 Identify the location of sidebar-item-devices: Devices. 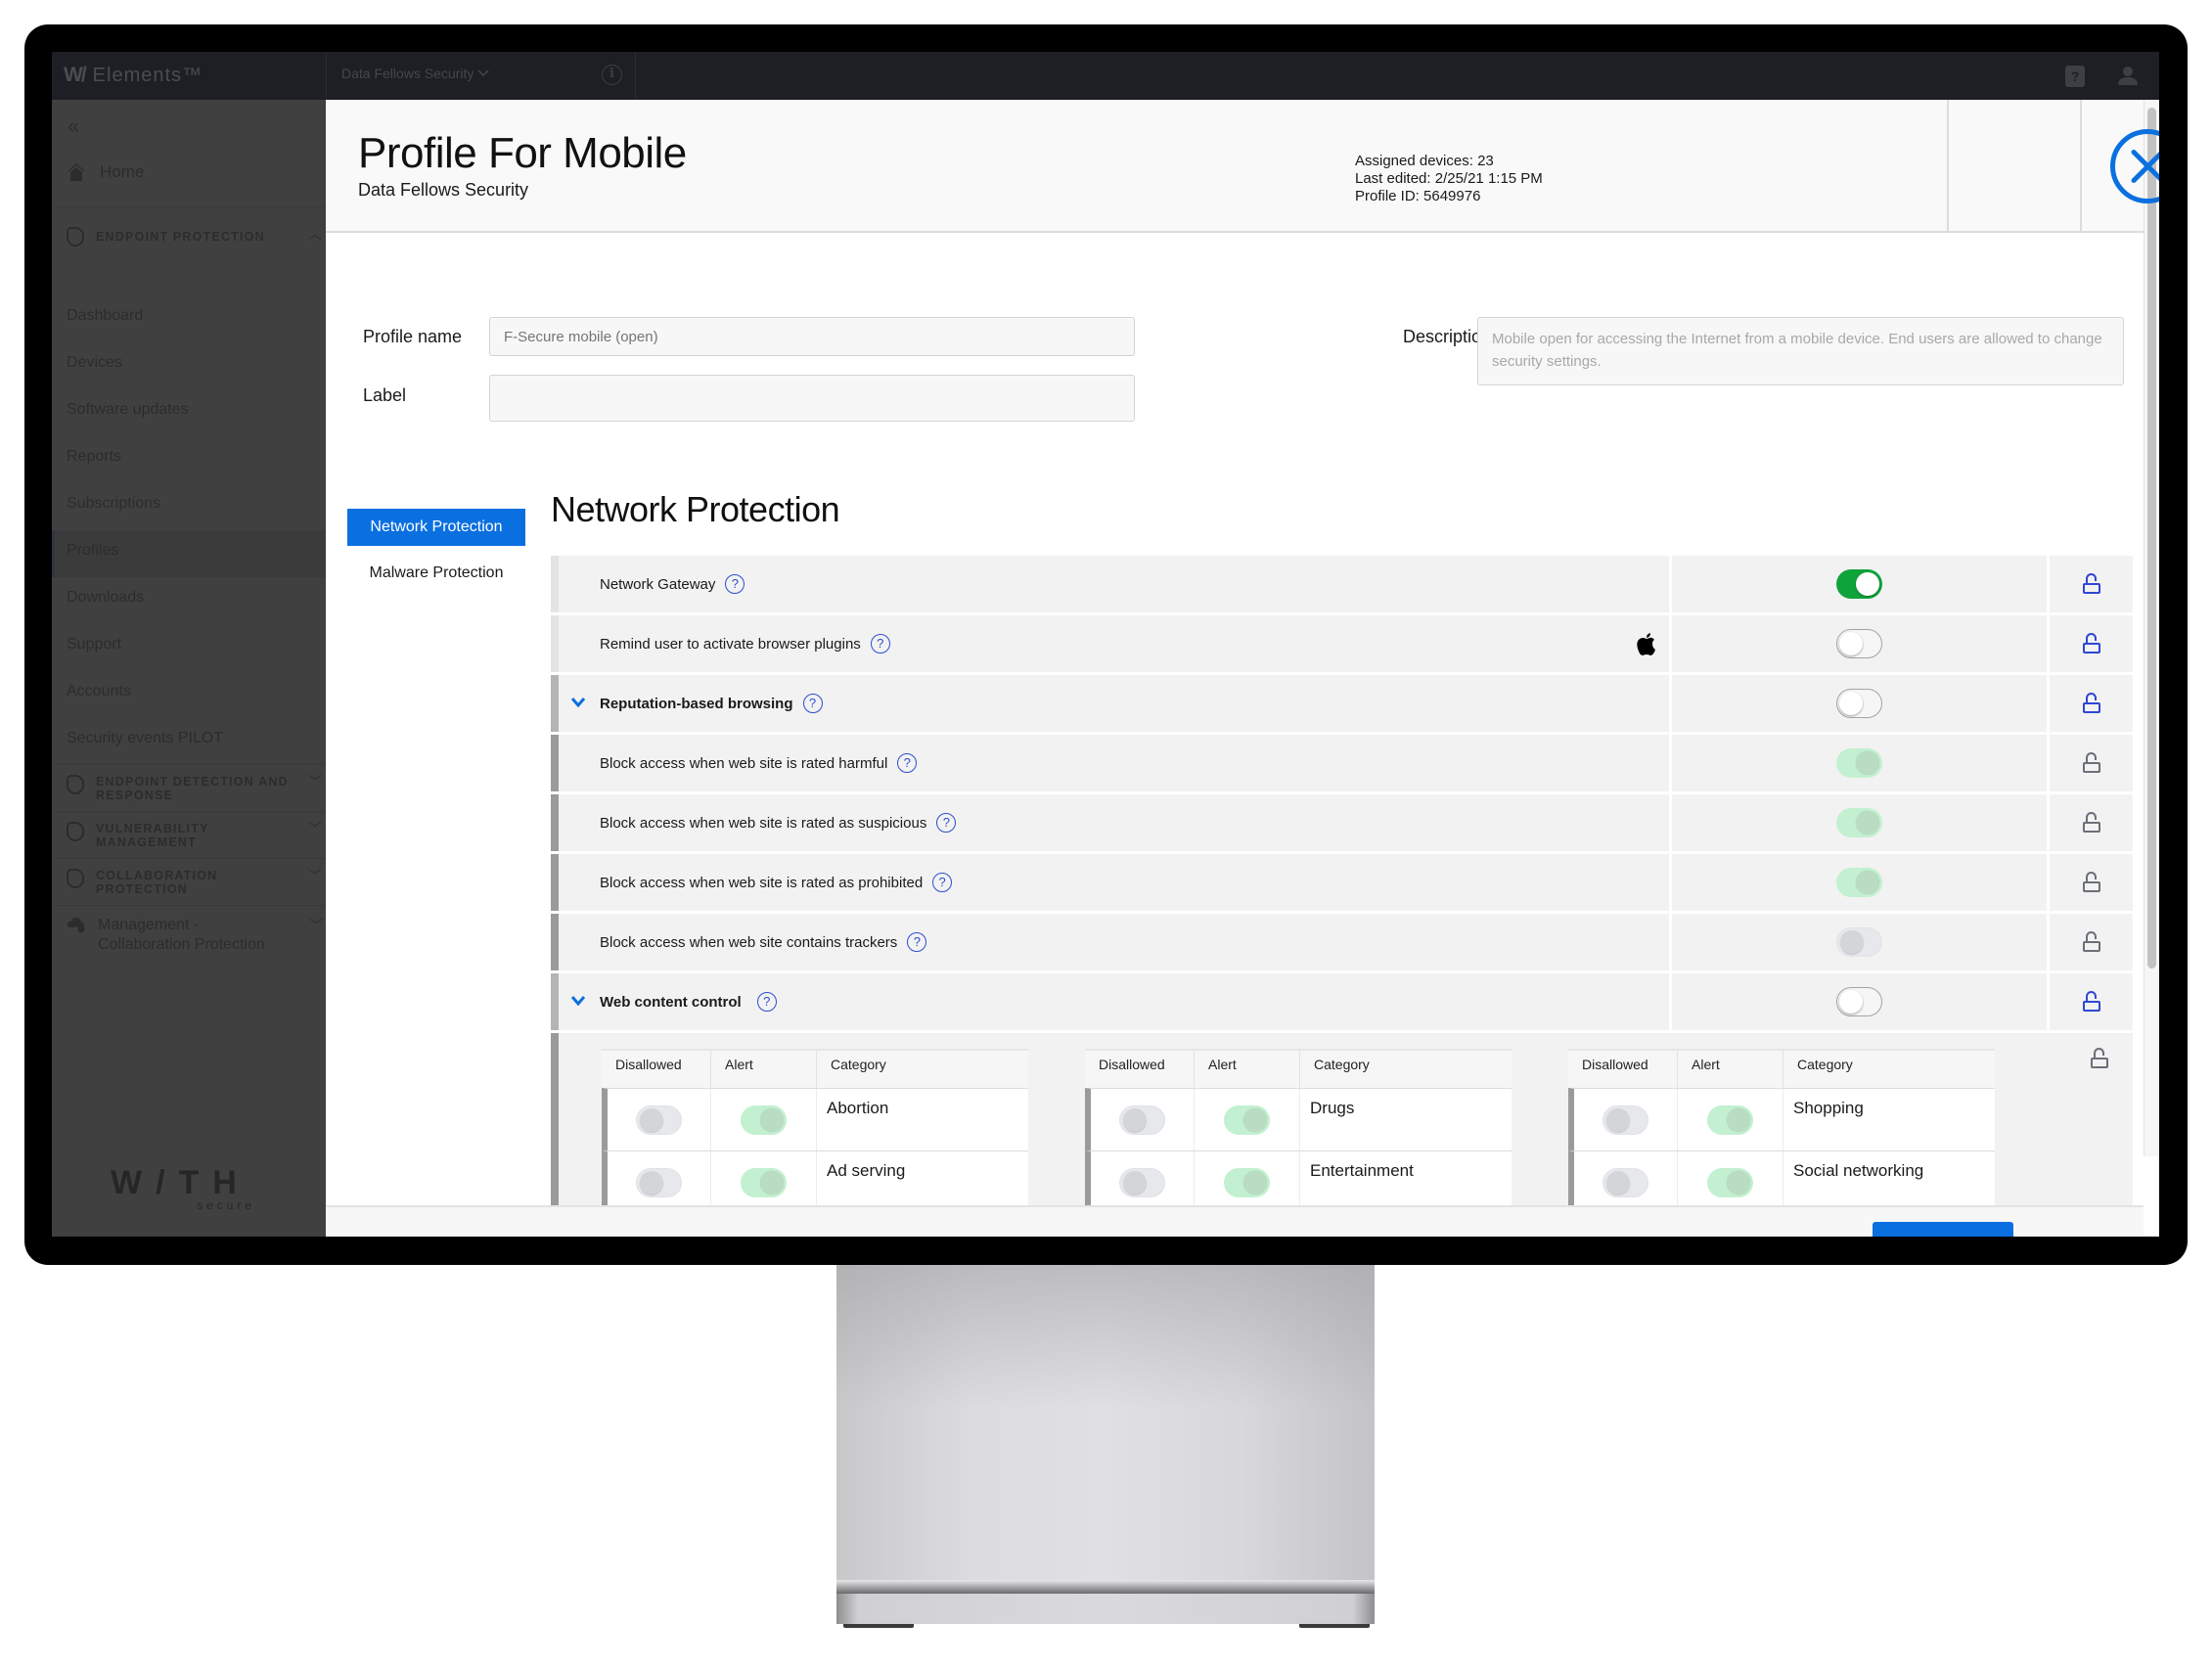
(94, 363).